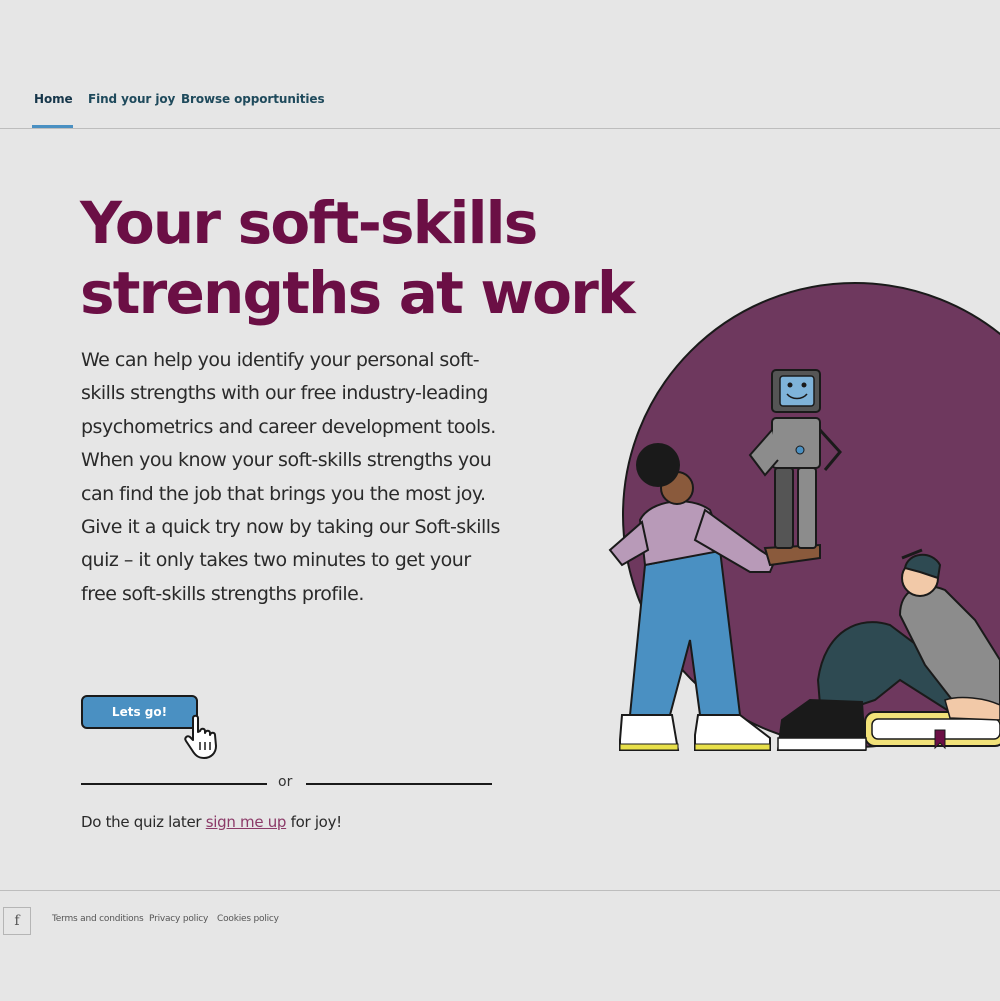 This screenshot has height=1001, width=1000. I want to click on cookies-link: Cookies policy, so click(248, 919).